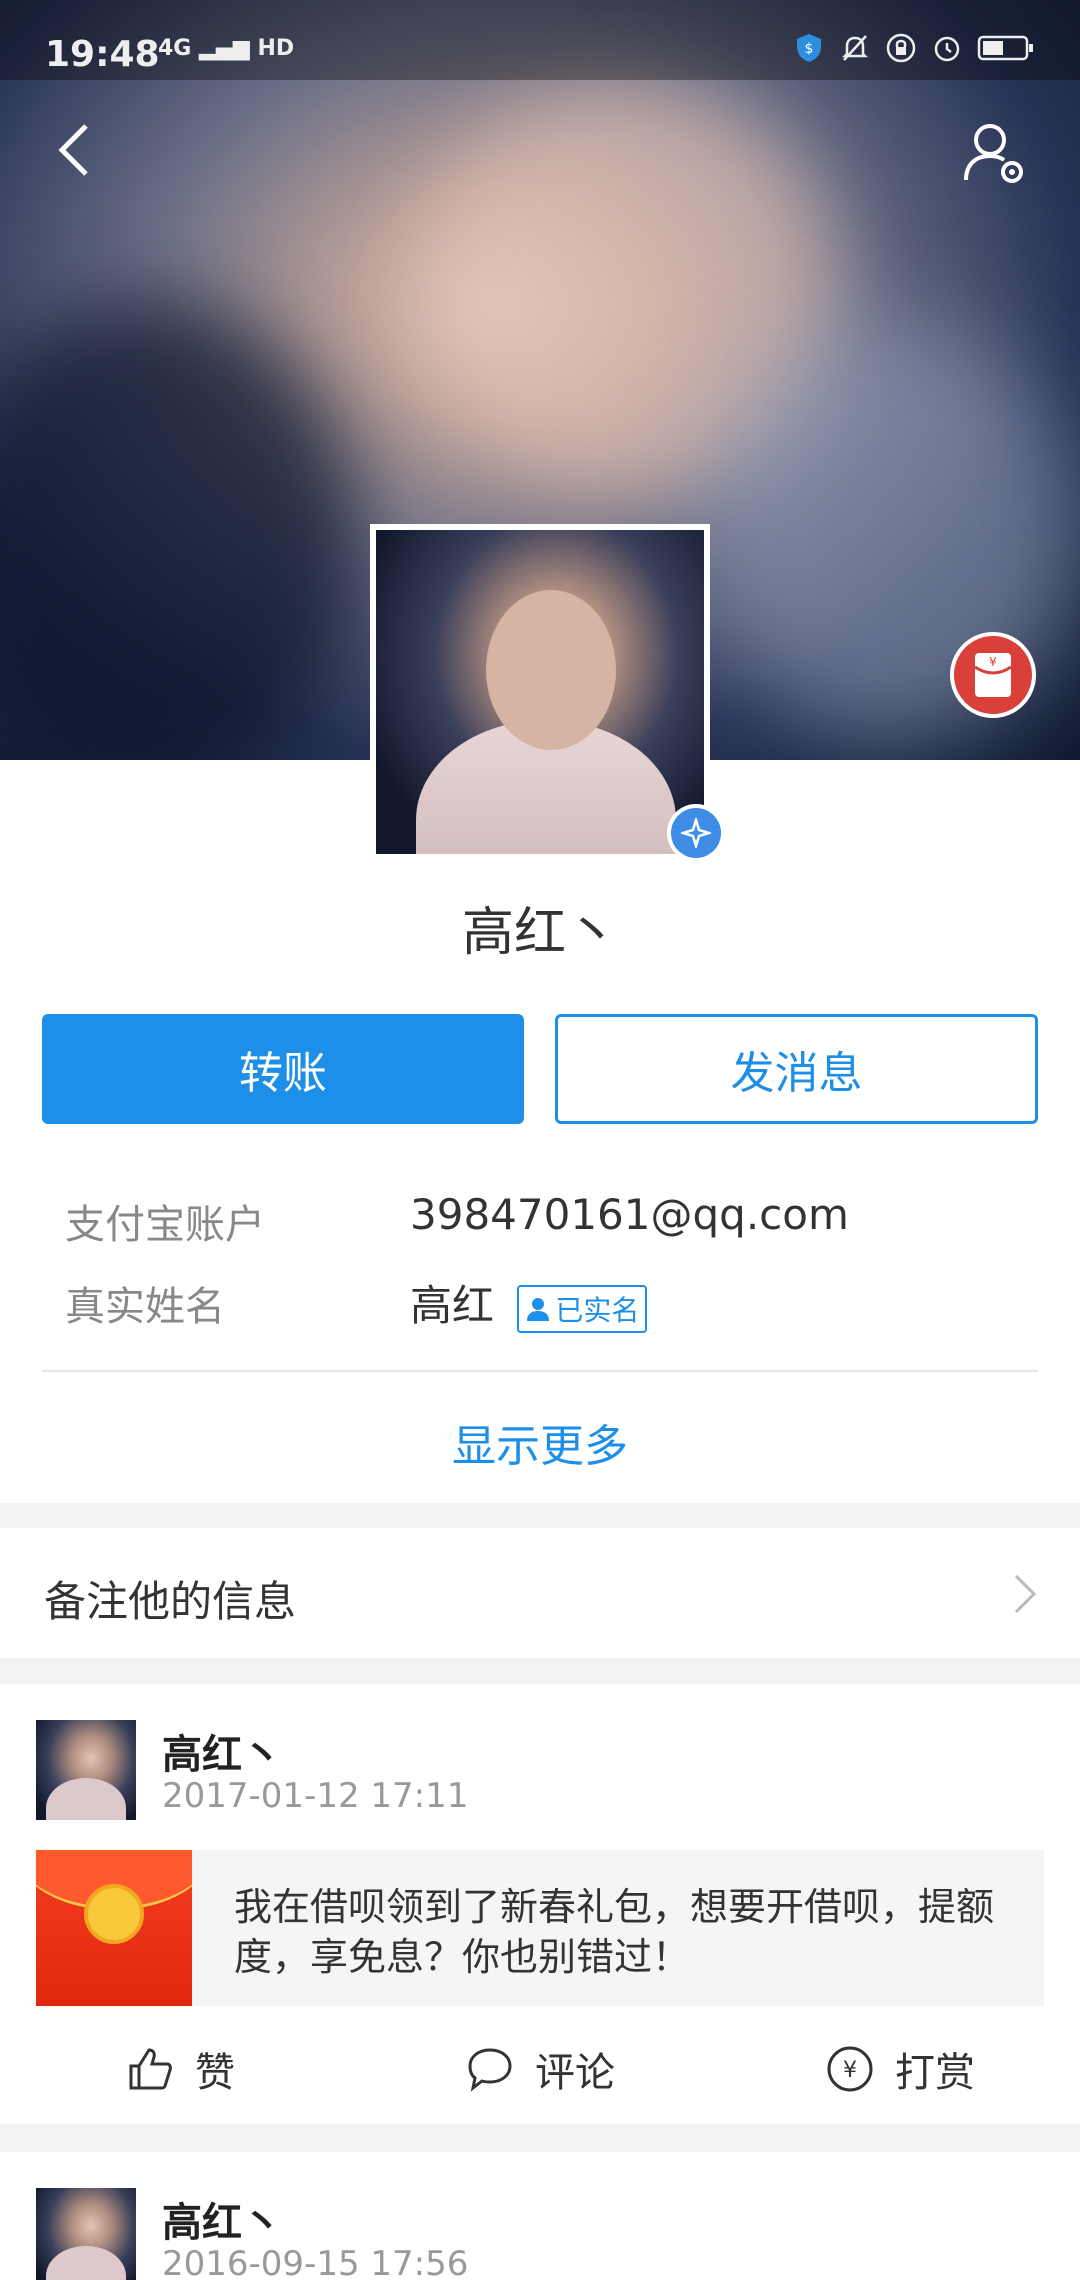  What do you see at coordinates (165, 1225) in the screenshot?
I see `account-label: 支付宝账户` at bounding box center [165, 1225].